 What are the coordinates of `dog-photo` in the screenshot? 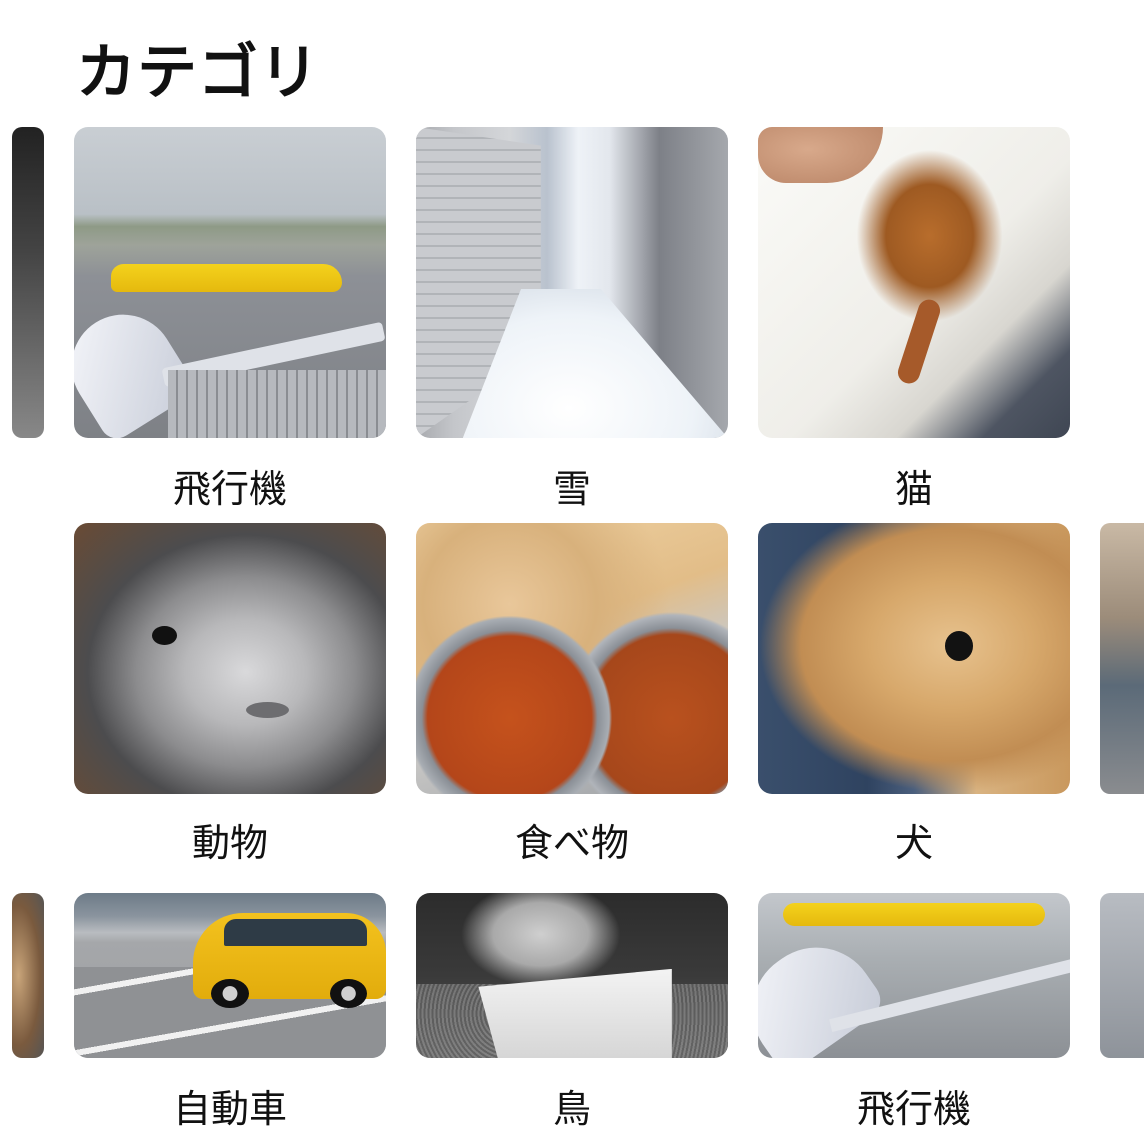 It's located at (914, 658).